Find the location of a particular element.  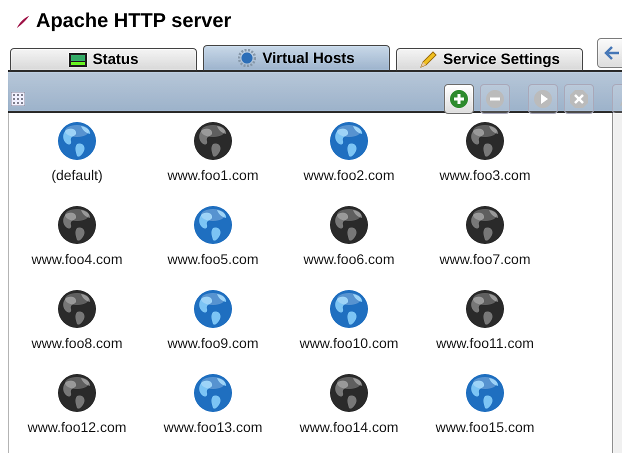

host-name: www.foo5.com is located at coordinates (213, 259).